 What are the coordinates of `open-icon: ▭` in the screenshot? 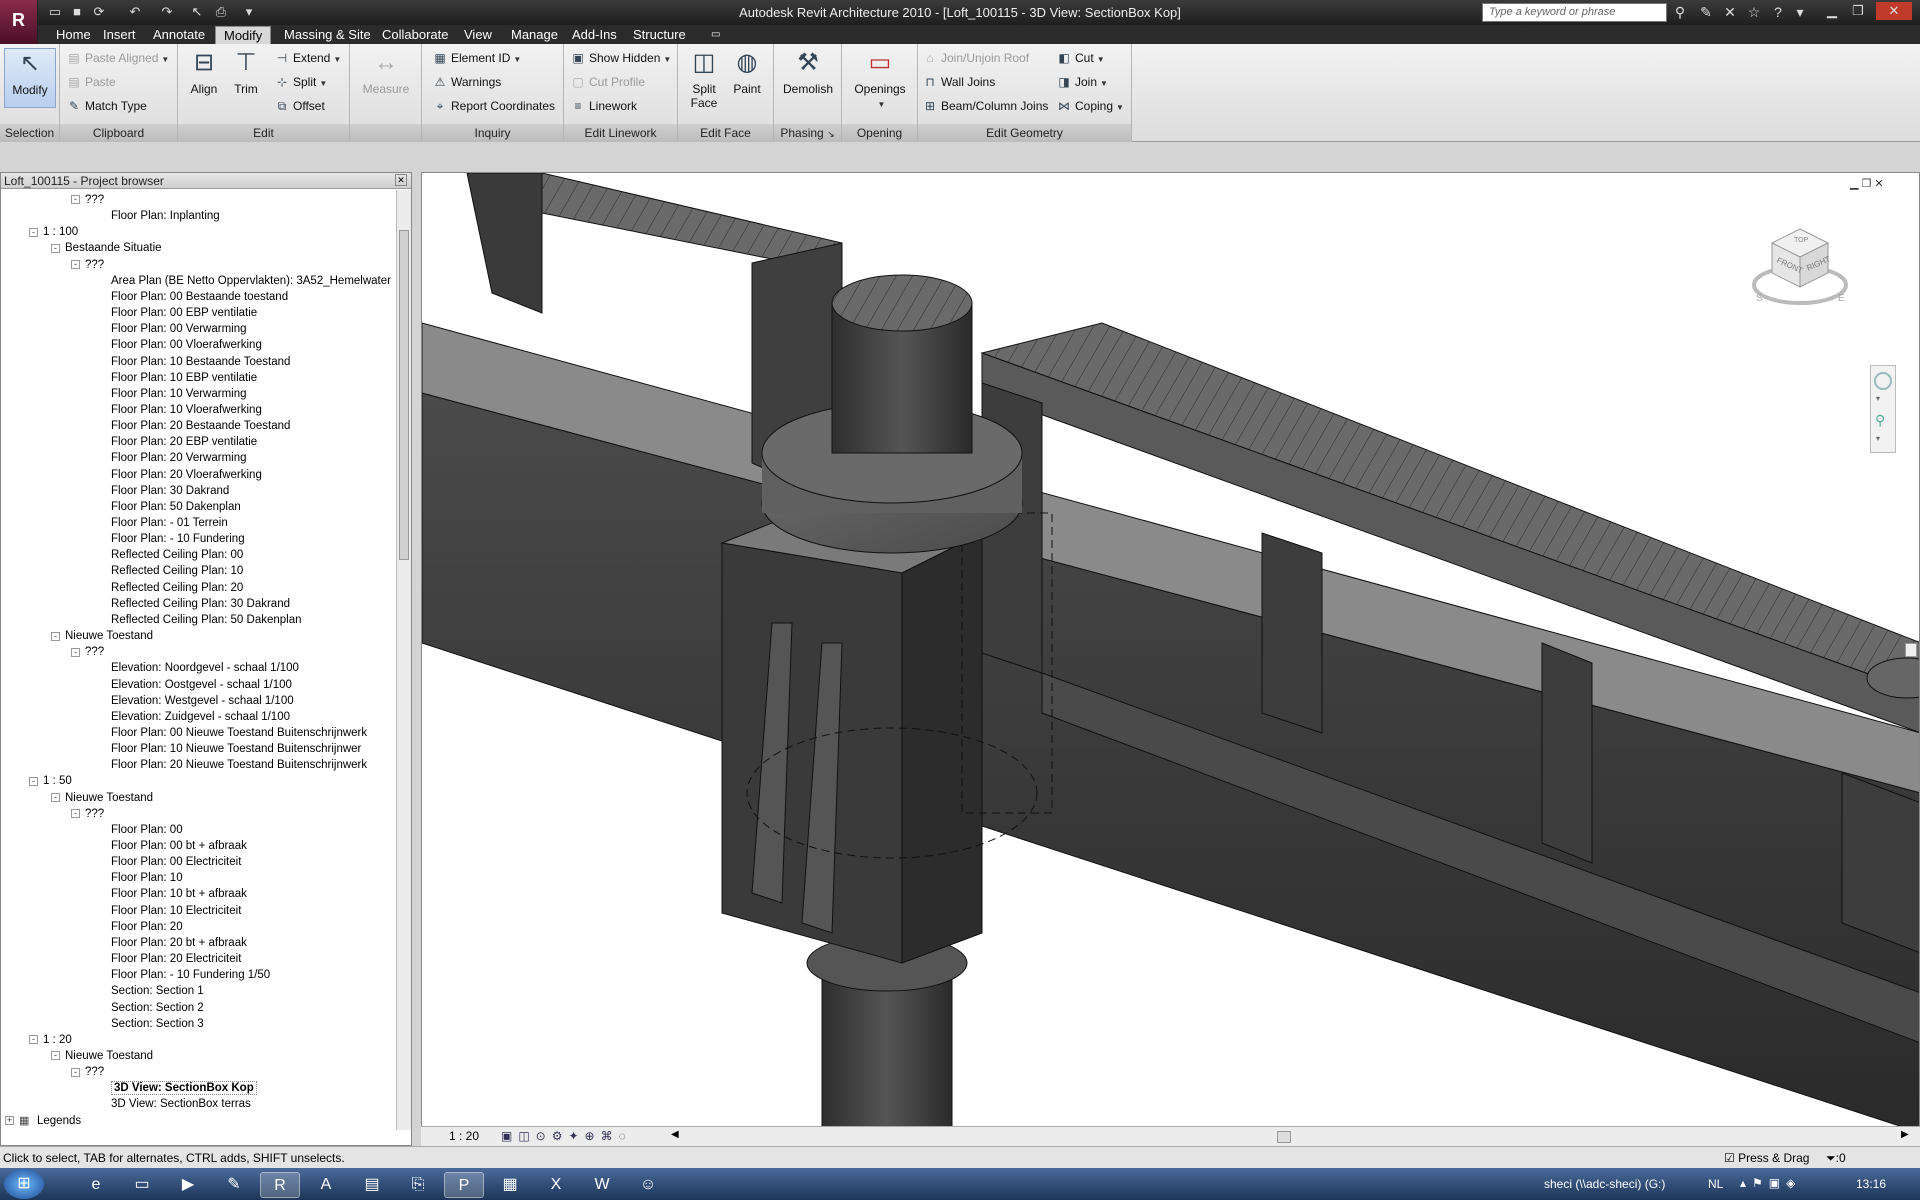 It's located at (55, 12).